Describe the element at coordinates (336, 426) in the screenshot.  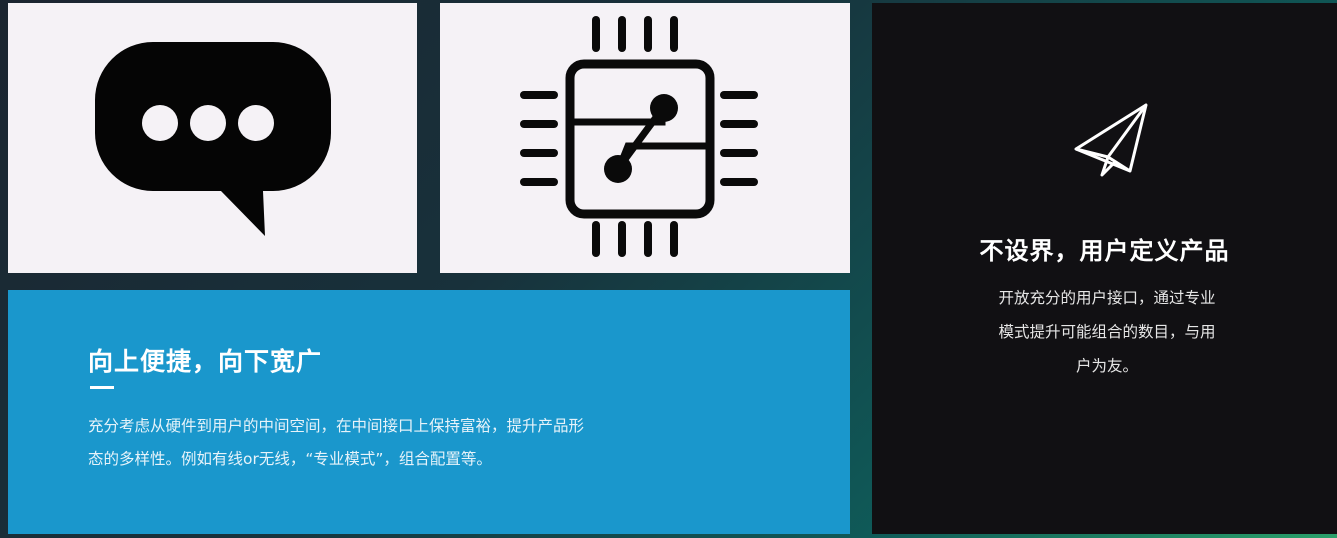
I see `description-line: 充分考虑从硬件到用户的中间空间，在中间接口上保持富裕，提升产品形` at that location.